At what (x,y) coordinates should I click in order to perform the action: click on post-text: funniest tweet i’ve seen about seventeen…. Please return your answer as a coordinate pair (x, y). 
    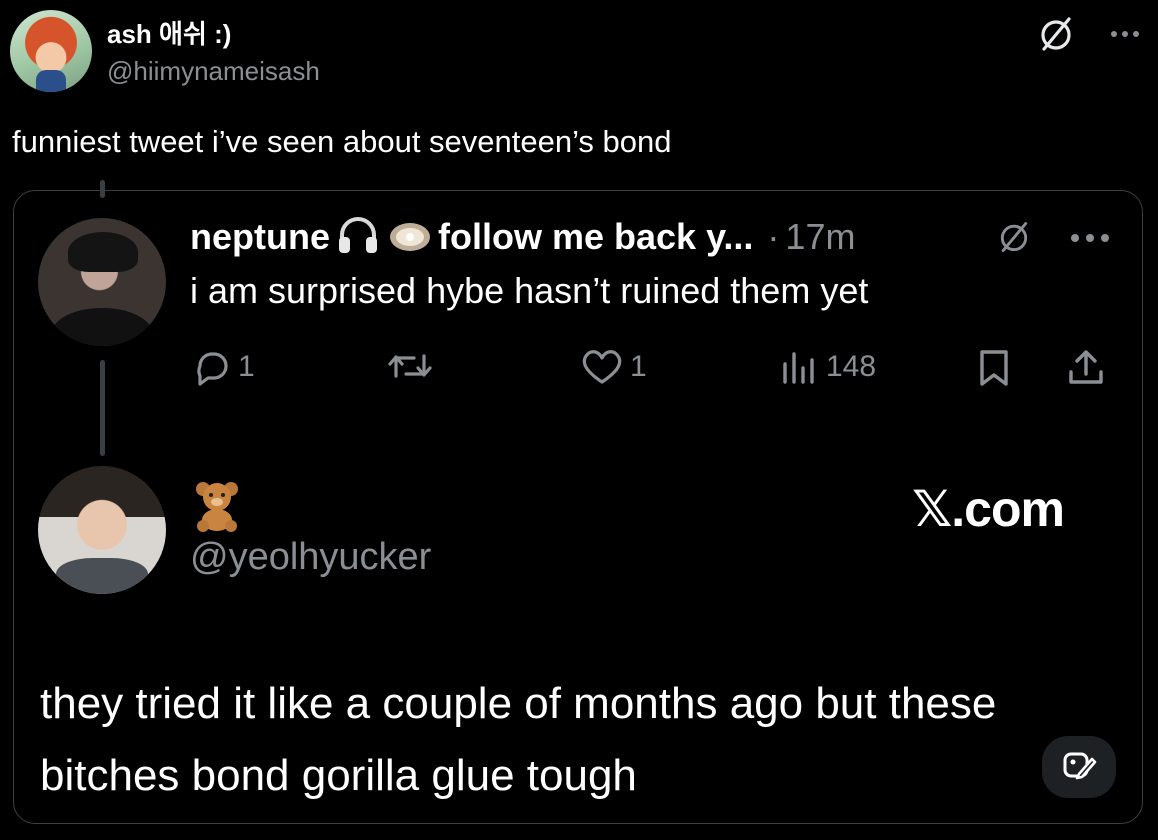
    Looking at the image, I should click on (342, 141).